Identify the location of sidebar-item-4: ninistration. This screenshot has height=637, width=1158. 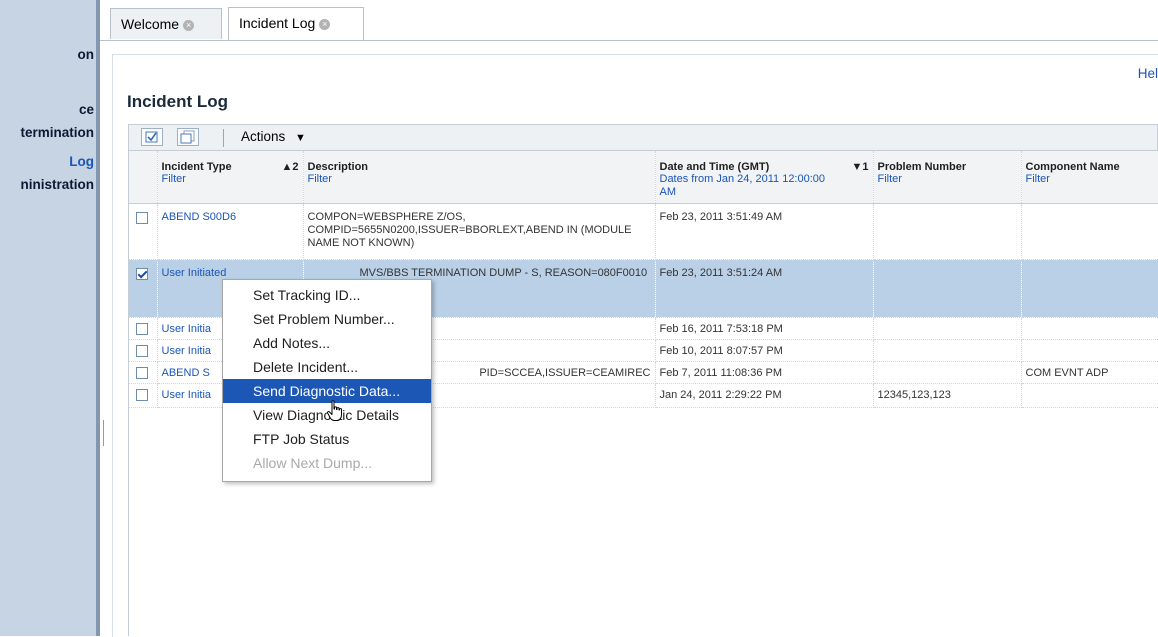
(58, 184).